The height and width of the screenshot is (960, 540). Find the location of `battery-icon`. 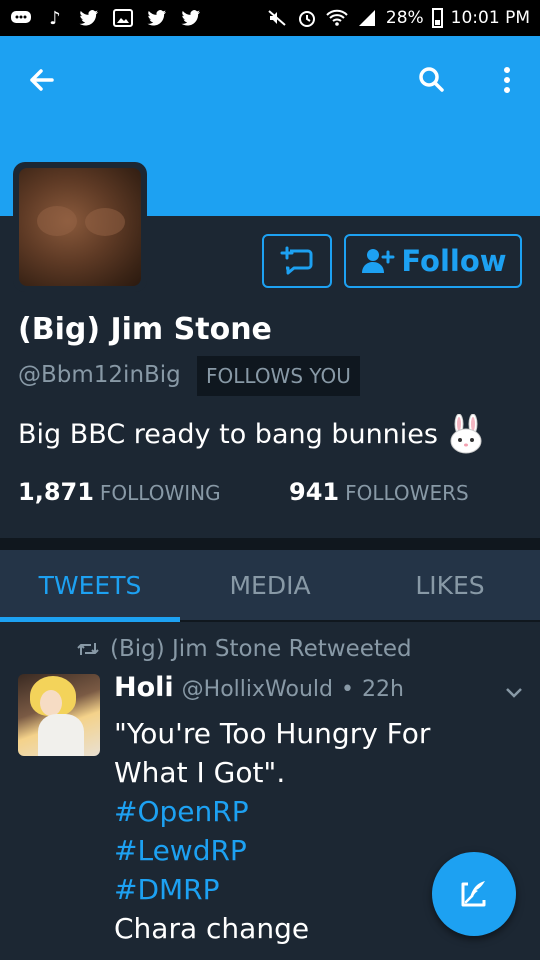

battery-icon is located at coordinates (437, 18).